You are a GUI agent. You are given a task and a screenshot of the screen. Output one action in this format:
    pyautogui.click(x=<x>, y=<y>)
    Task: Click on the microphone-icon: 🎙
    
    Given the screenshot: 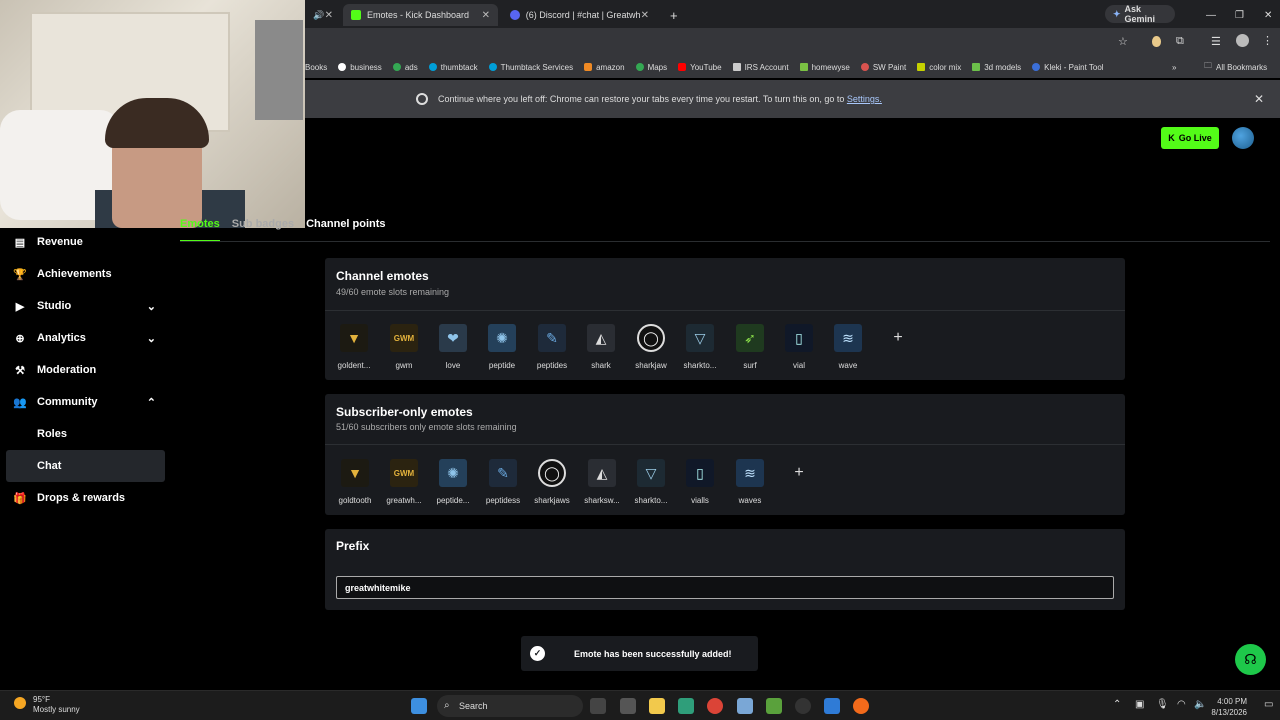 What is the action you would take?
    pyautogui.click(x=1162, y=704)
    